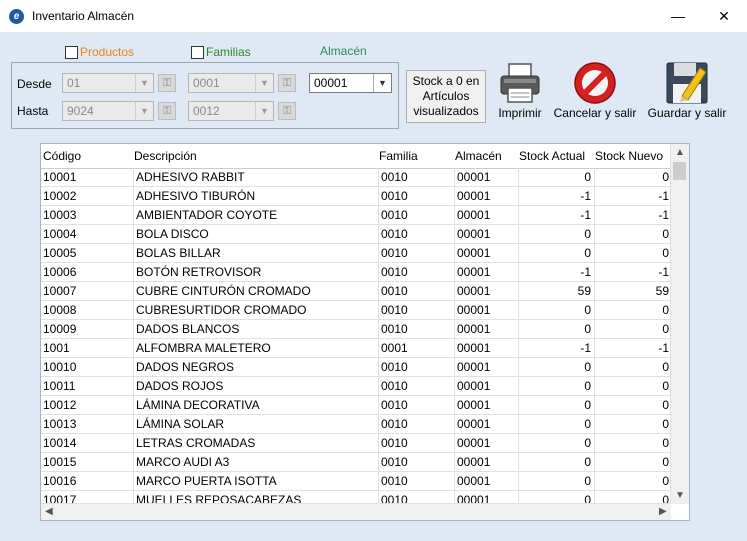 The image size is (747, 541). I want to click on productos-checkbox, so click(71, 52).